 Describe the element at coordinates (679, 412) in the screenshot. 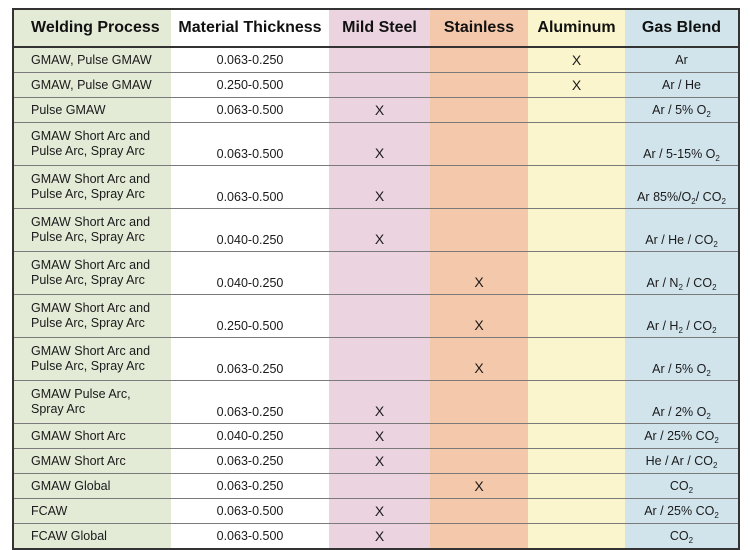

I see `gas-text: Ar / 2% O` at that location.